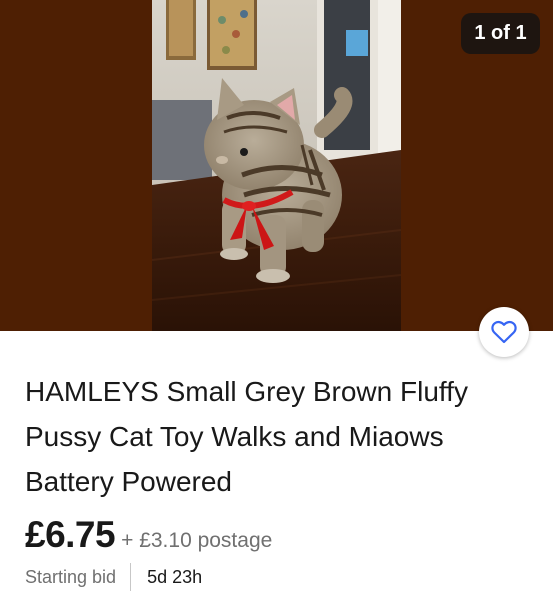 The image size is (553, 600). I want to click on time-left: 5d 23h, so click(175, 576).